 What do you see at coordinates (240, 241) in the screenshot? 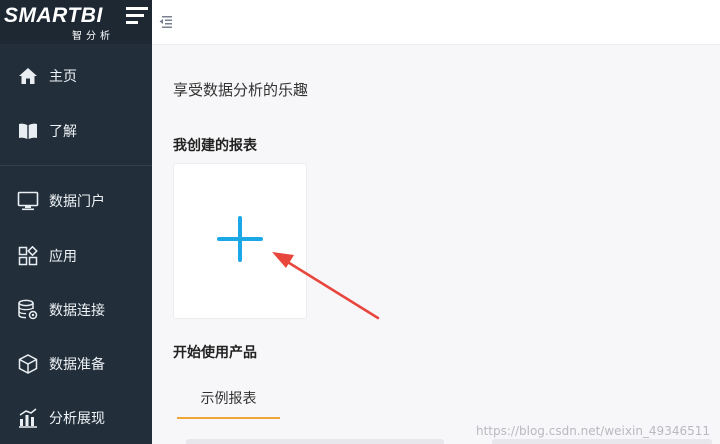
I see `create-report-button` at bounding box center [240, 241].